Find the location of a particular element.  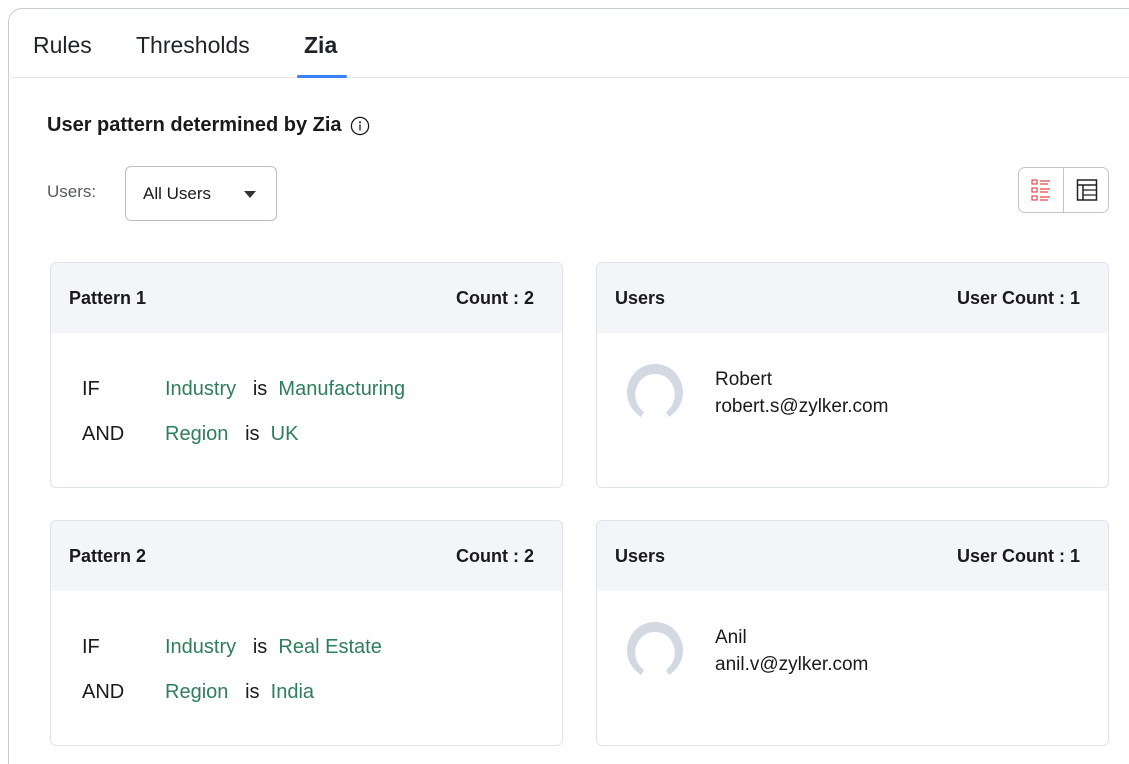

pattern-card-header: Pattern 1 Count : 2 is located at coordinates (306, 298).